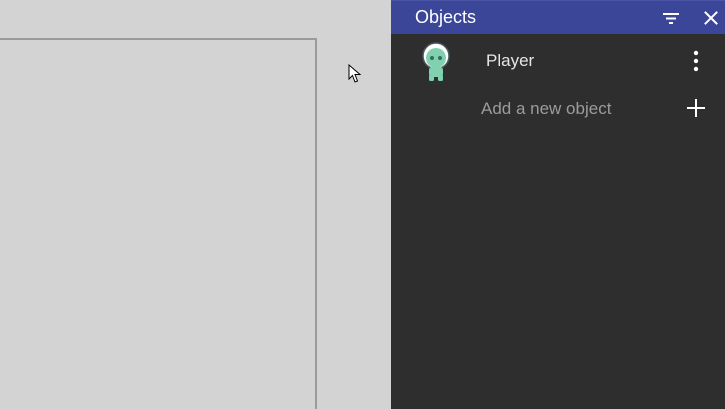 The height and width of the screenshot is (409, 725). Describe the element at coordinates (696, 61) in the screenshot. I see `more-vert-icon` at that location.